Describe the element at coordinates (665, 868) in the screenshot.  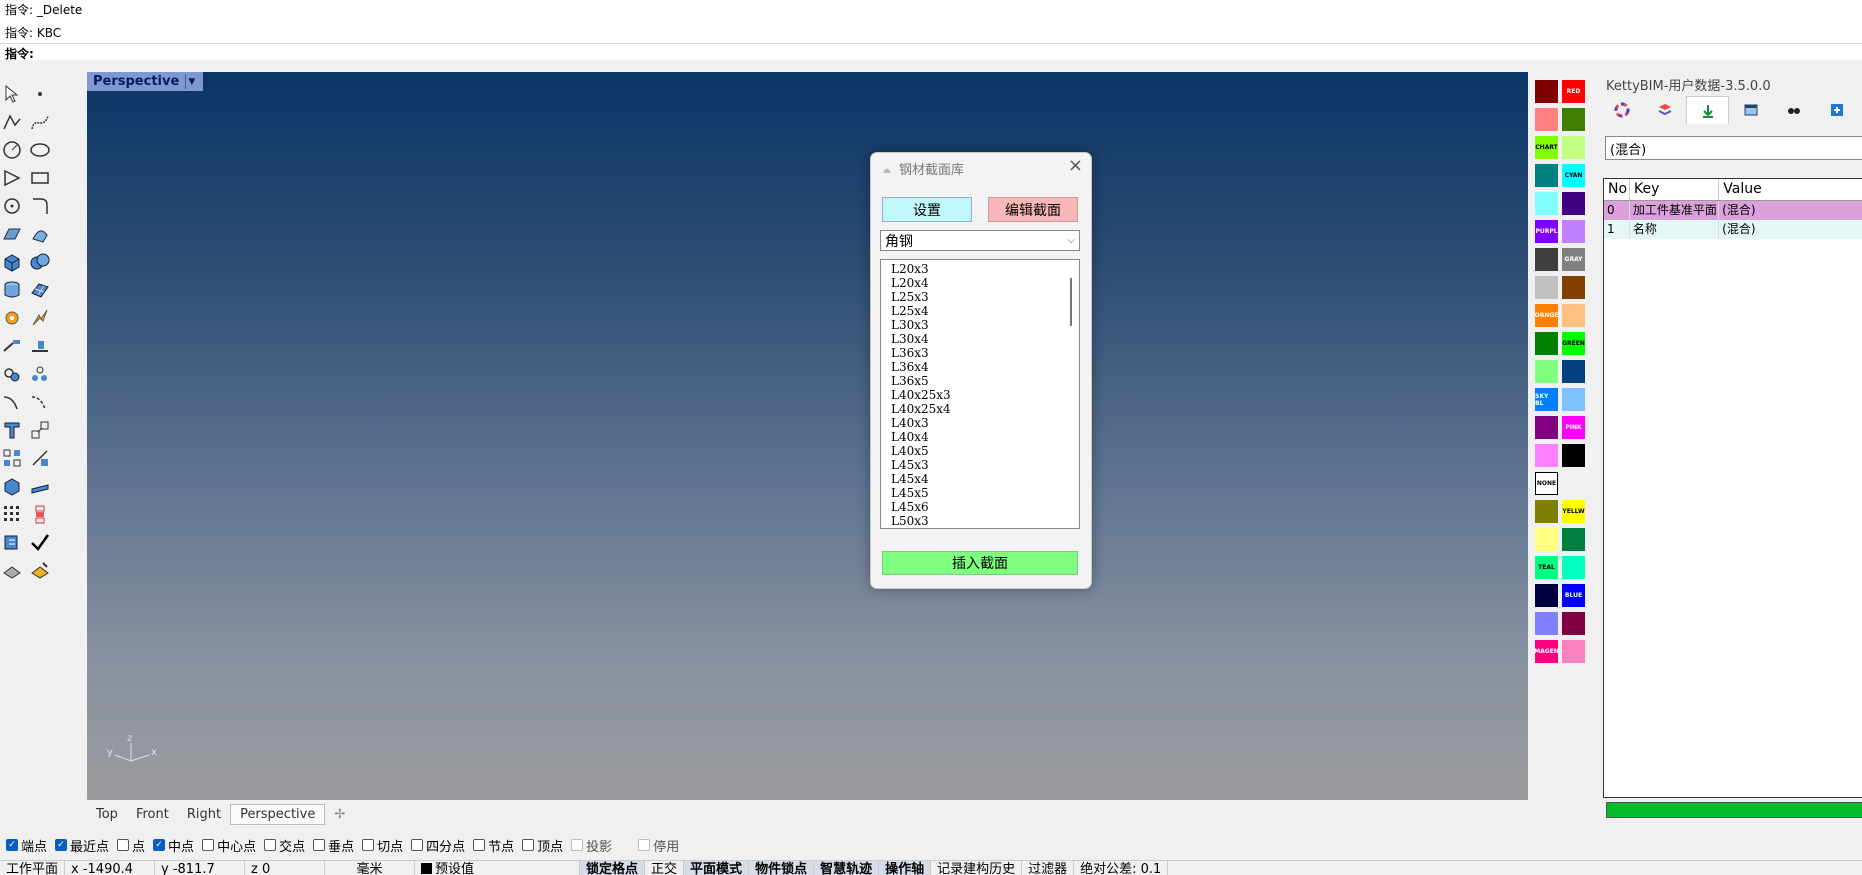
I see `ortho-toggle: 正交` at that location.